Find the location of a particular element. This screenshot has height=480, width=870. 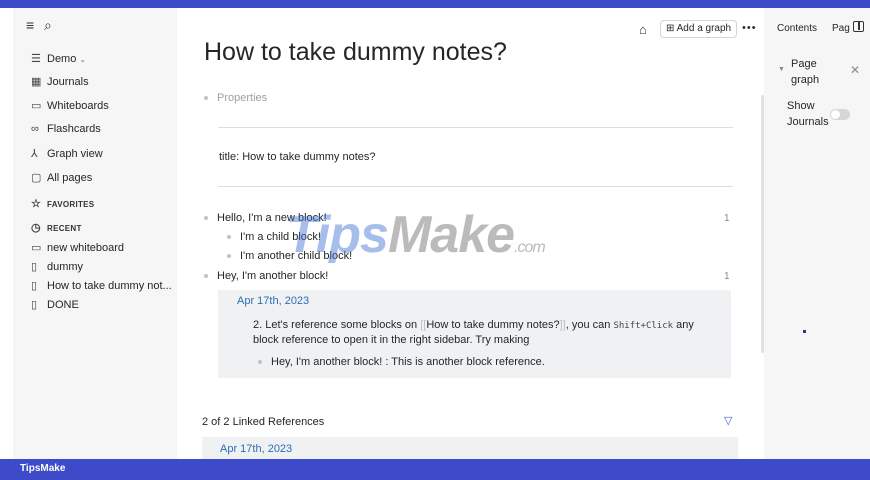

page-graph-title: Page graph is located at coordinates (805, 72).